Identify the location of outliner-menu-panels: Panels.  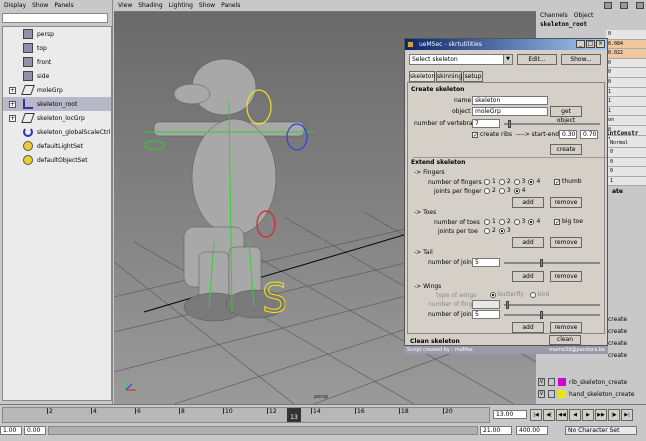
(63, 5).